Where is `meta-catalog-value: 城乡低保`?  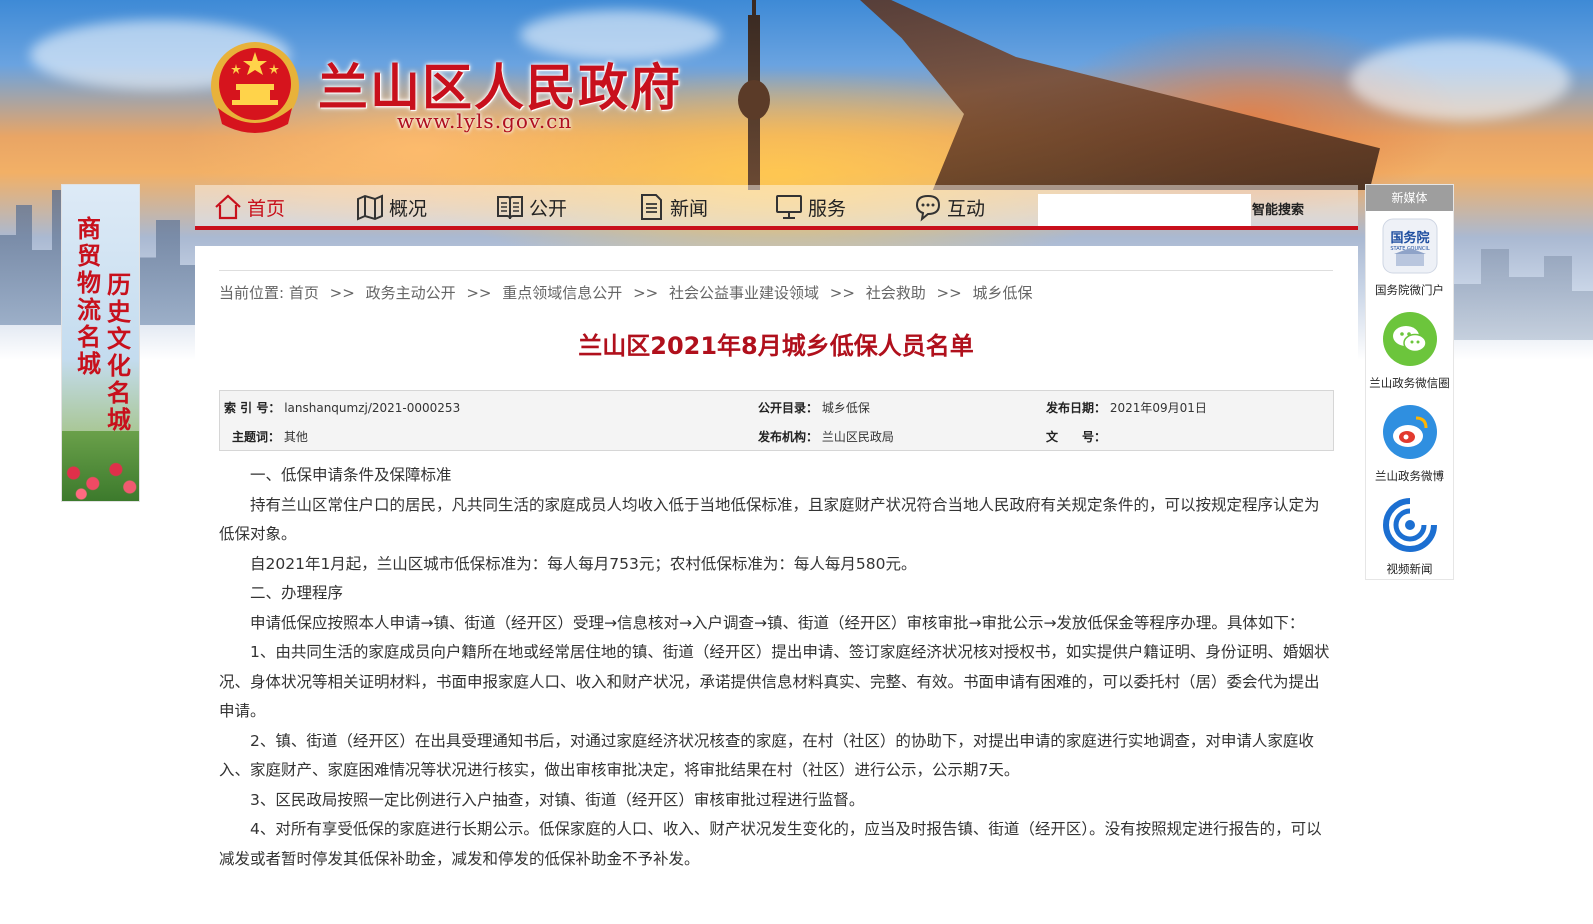
meta-catalog-value: 城乡低保 is located at coordinates (845, 408).